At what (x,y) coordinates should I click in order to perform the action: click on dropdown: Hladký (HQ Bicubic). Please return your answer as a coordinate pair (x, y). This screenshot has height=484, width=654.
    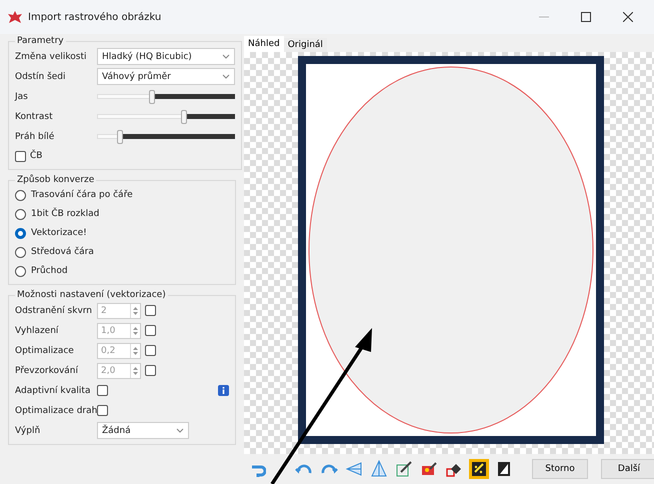
    Looking at the image, I should click on (166, 56).